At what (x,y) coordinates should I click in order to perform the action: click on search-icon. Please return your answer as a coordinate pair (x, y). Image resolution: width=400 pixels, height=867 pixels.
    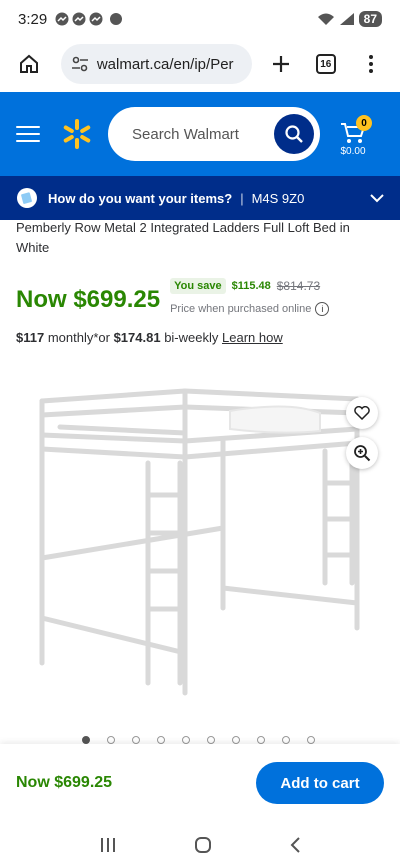
    Looking at the image, I should click on (294, 134).